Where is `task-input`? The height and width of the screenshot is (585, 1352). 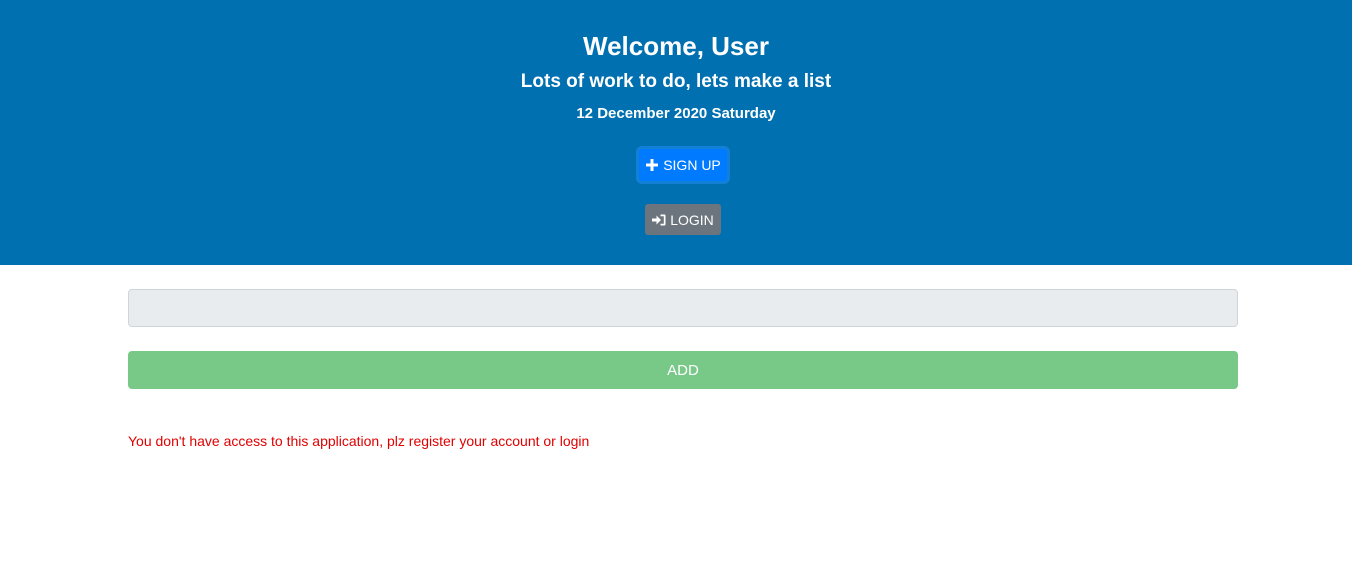 task-input is located at coordinates (683, 308).